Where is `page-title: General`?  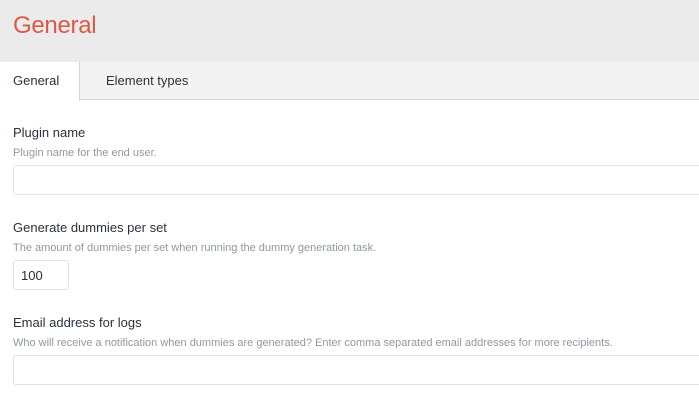
page-title: General is located at coordinates (55, 25).